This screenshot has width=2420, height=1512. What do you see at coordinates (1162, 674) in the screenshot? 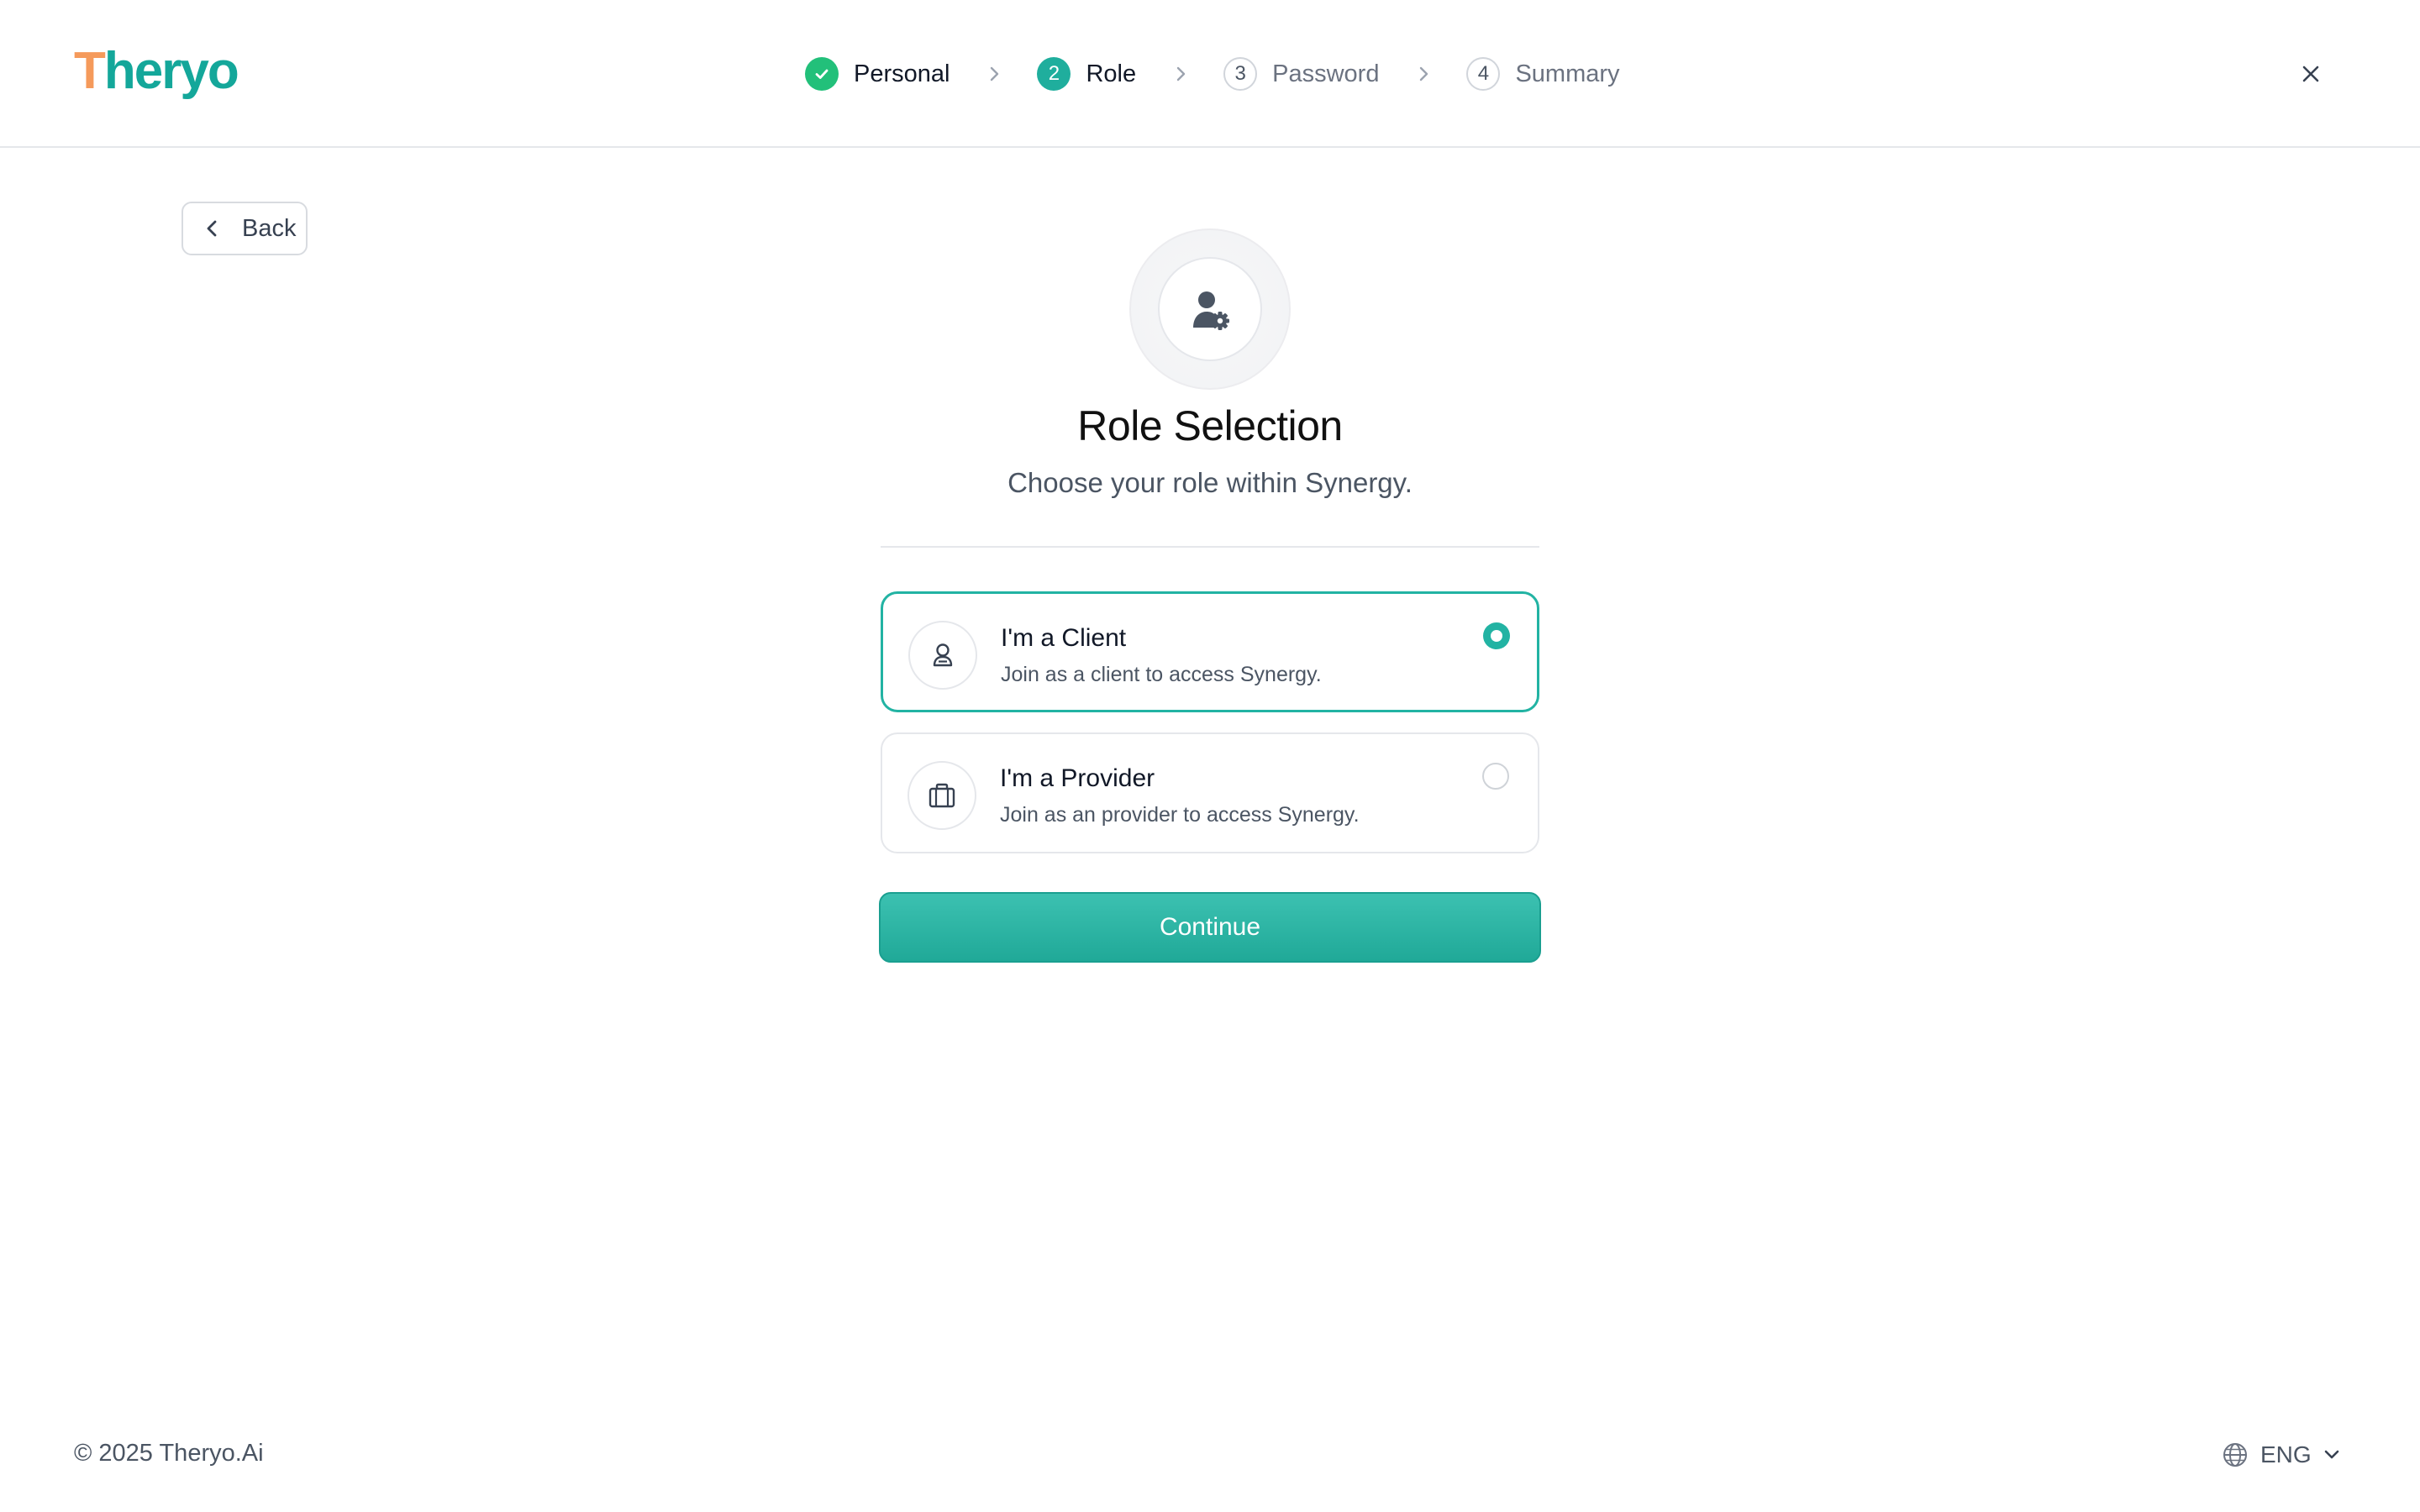
I see `role-description: Join as a client to access Synergy.` at bounding box center [1162, 674].